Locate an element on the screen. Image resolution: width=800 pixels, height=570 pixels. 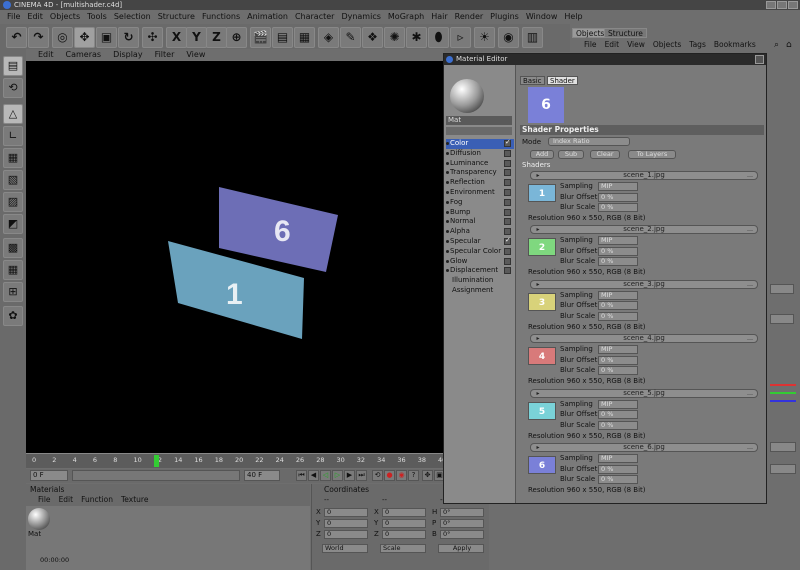
use-polygons-tool-button: ▦ is located at coordinates (13, 158).